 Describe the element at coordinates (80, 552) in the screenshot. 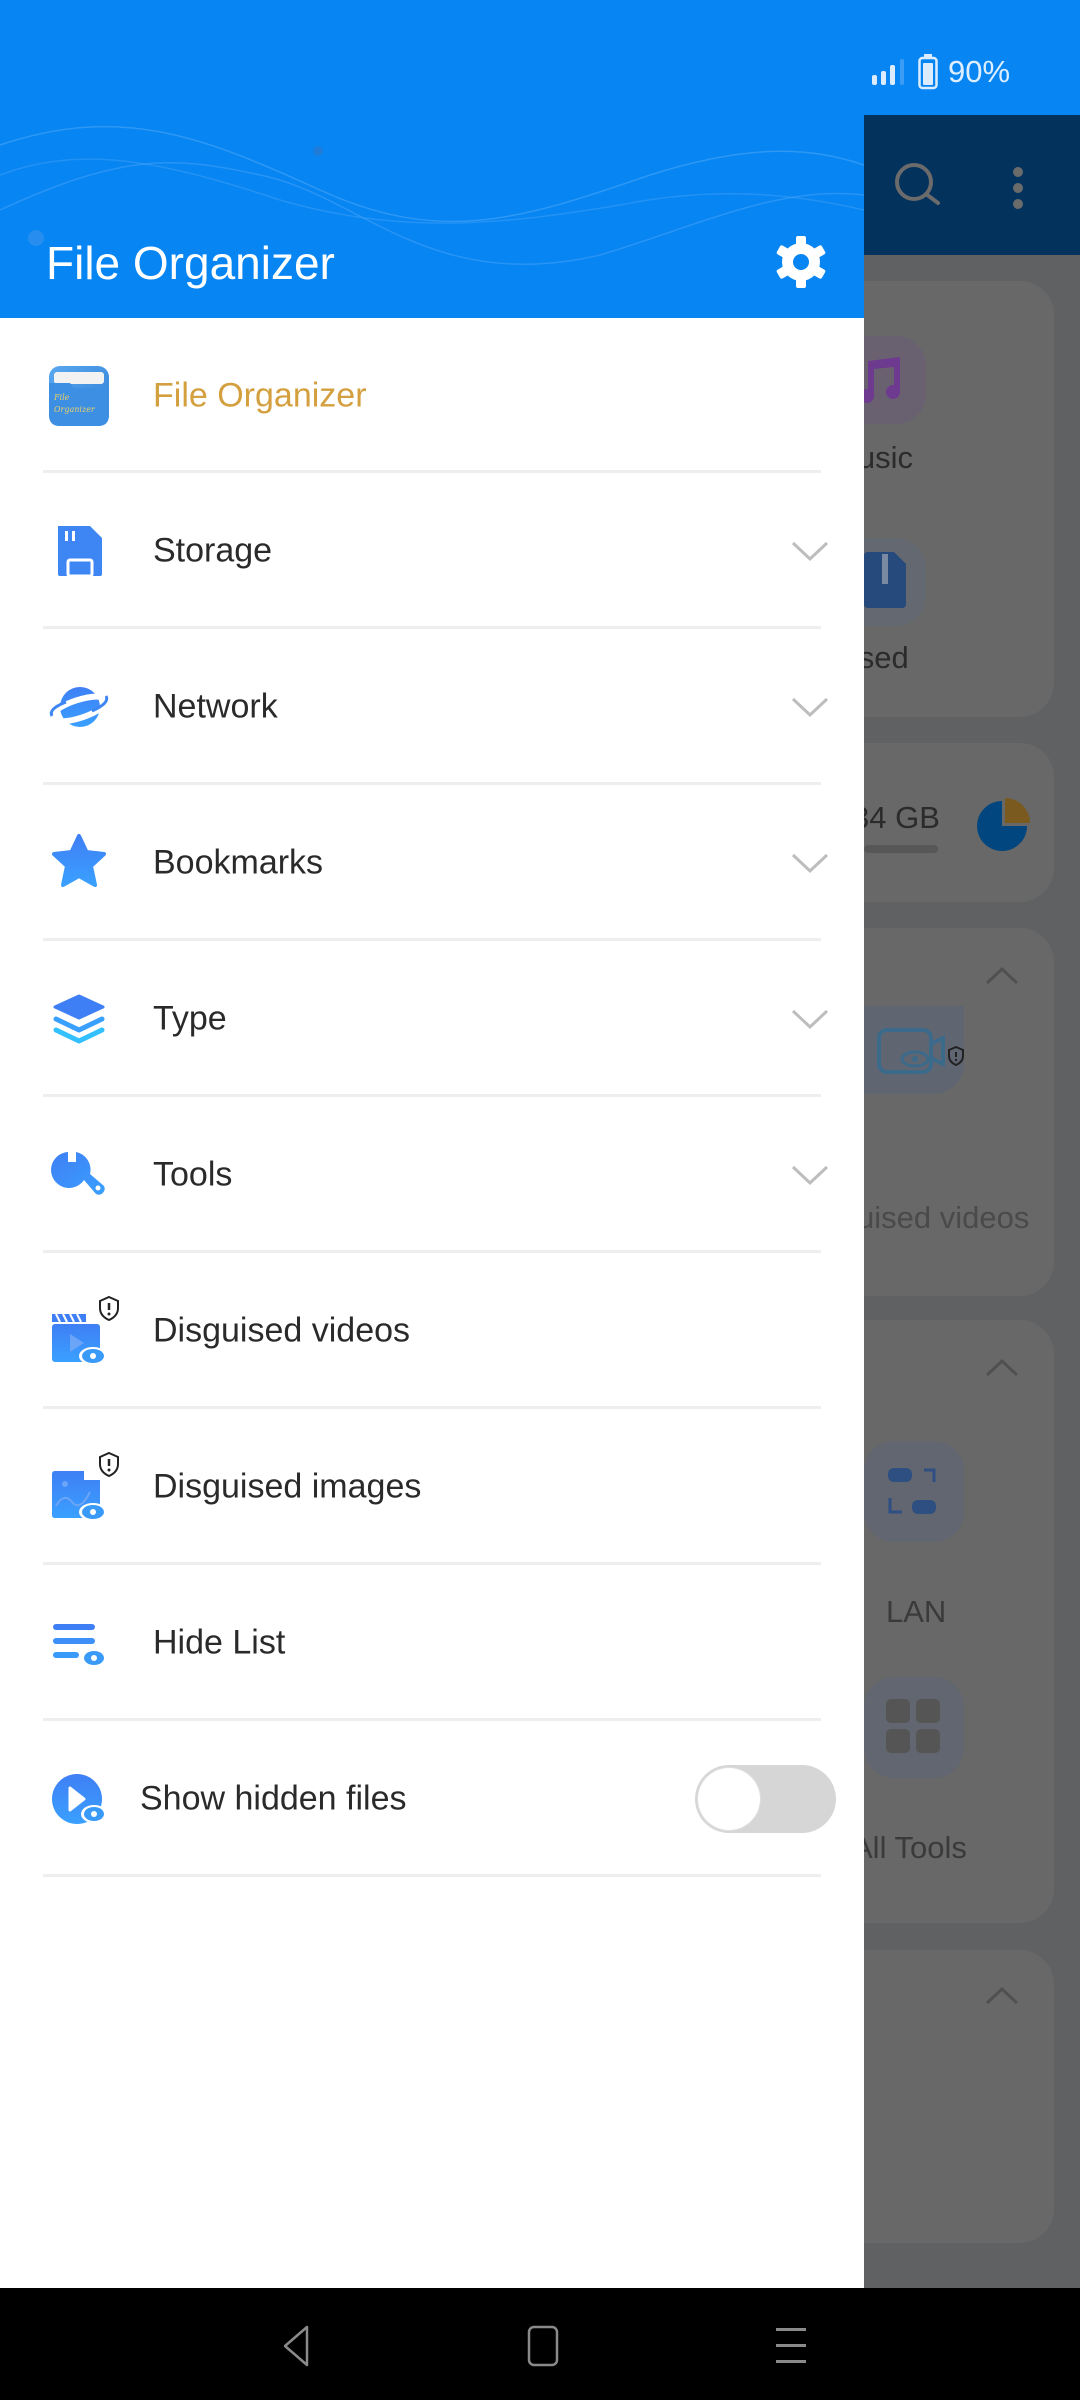

I see `sd-card-icon` at that location.